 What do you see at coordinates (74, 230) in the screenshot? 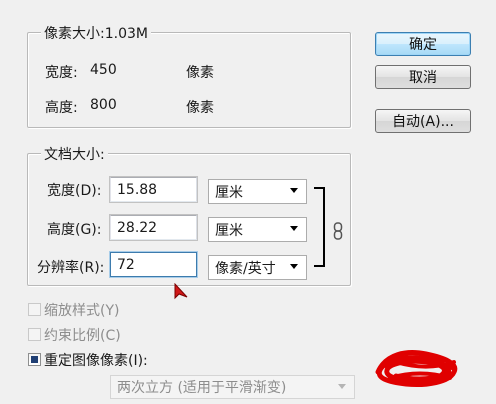
I see `doc-height-label: 高度(G):` at bounding box center [74, 230].